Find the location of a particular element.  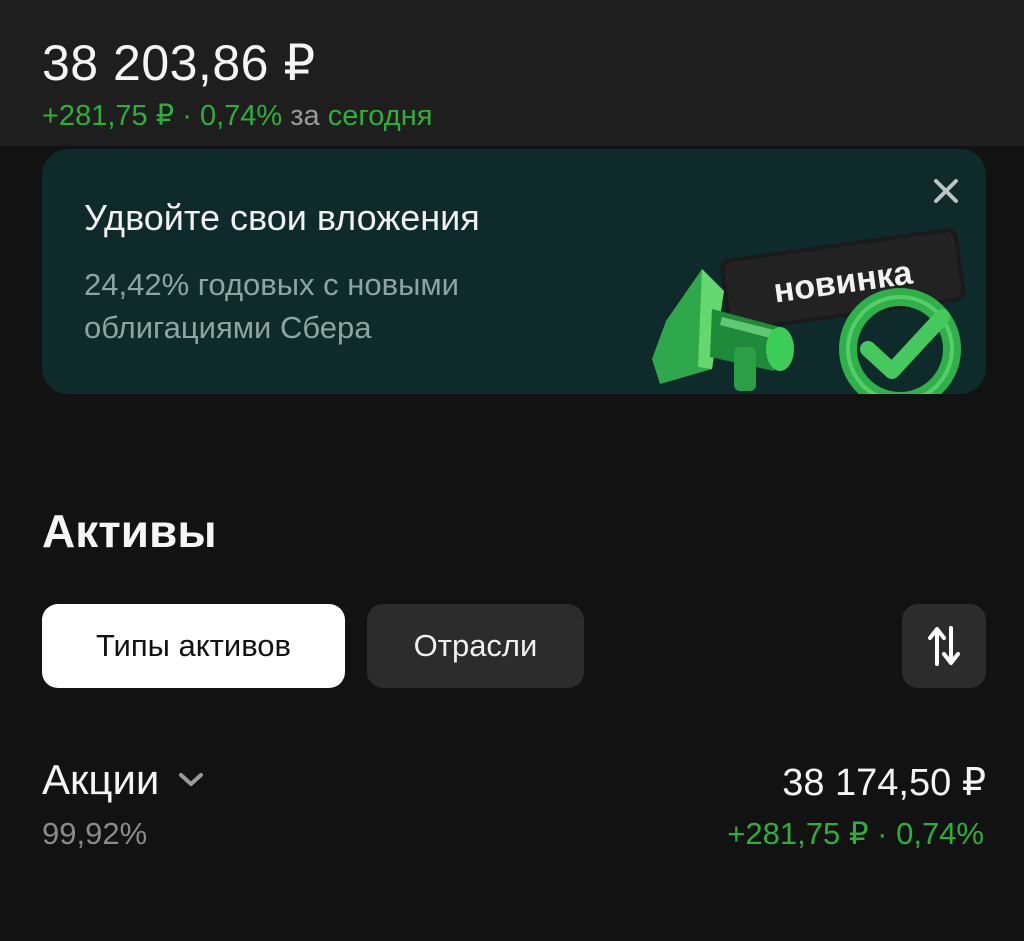

period-selector: сегодня is located at coordinates (380, 116).